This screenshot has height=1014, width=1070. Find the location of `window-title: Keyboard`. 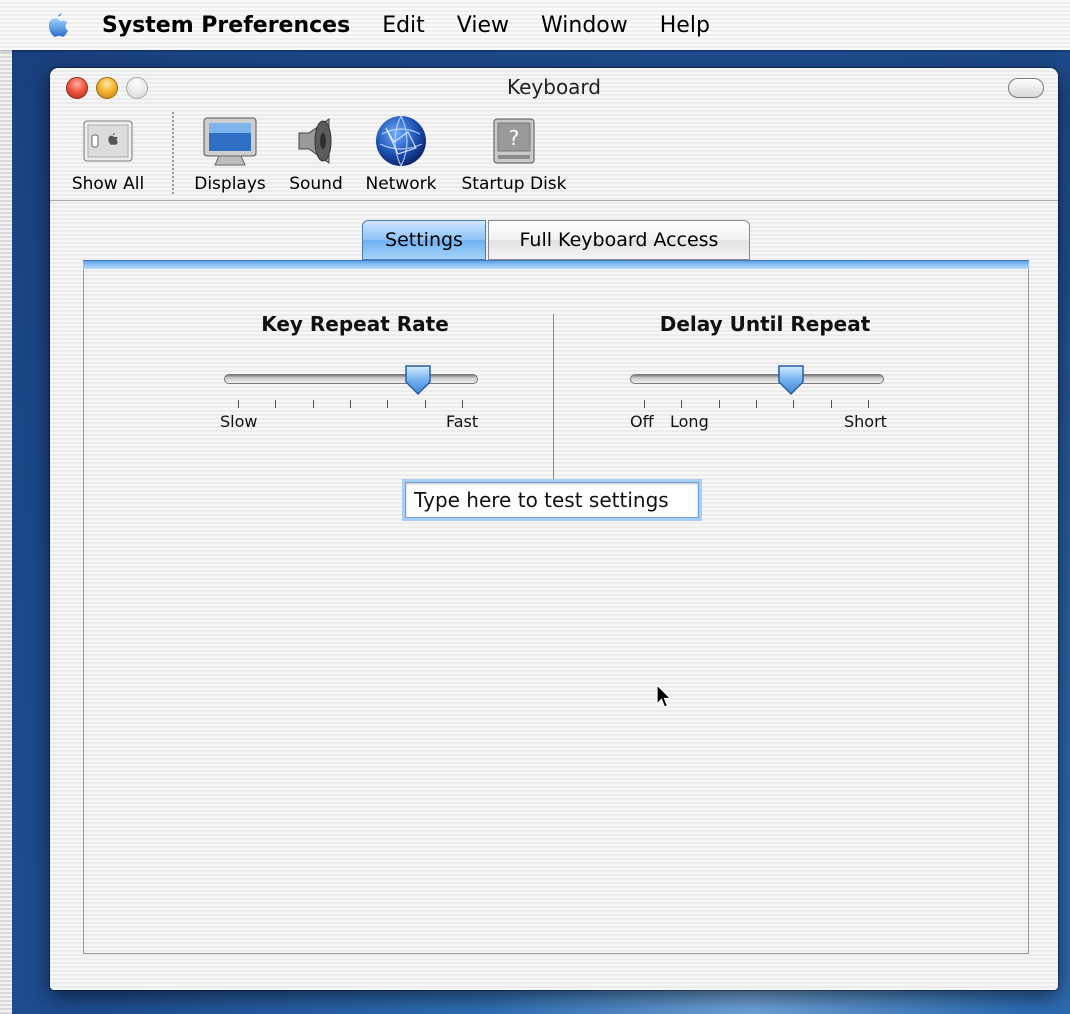

window-title: Keyboard is located at coordinates (553, 87).